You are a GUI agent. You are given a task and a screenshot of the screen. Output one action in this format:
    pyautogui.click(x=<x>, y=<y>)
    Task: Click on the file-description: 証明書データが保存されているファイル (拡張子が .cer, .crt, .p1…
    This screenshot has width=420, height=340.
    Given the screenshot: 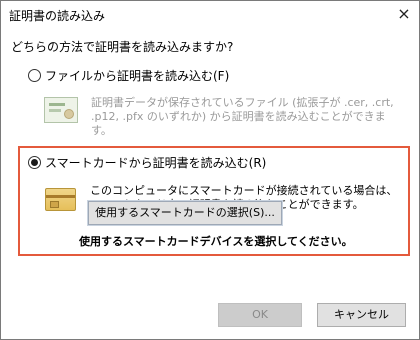 What is the action you would take?
    pyautogui.click(x=242, y=116)
    